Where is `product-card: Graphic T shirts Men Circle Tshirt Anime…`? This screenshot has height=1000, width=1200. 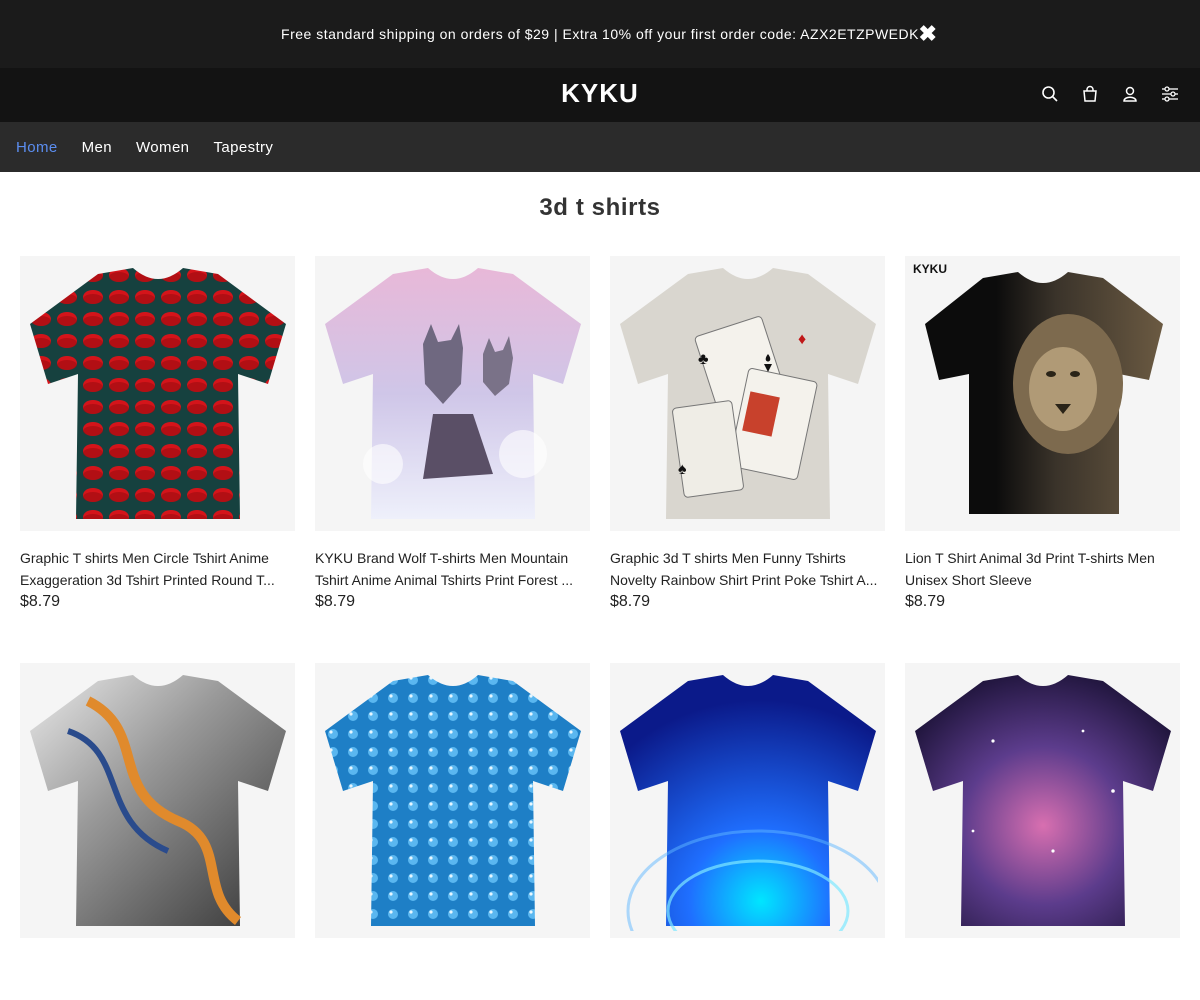
product-card: Graphic T shirts Men Circle Tshirt Anime… is located at coordinates (157, 433).